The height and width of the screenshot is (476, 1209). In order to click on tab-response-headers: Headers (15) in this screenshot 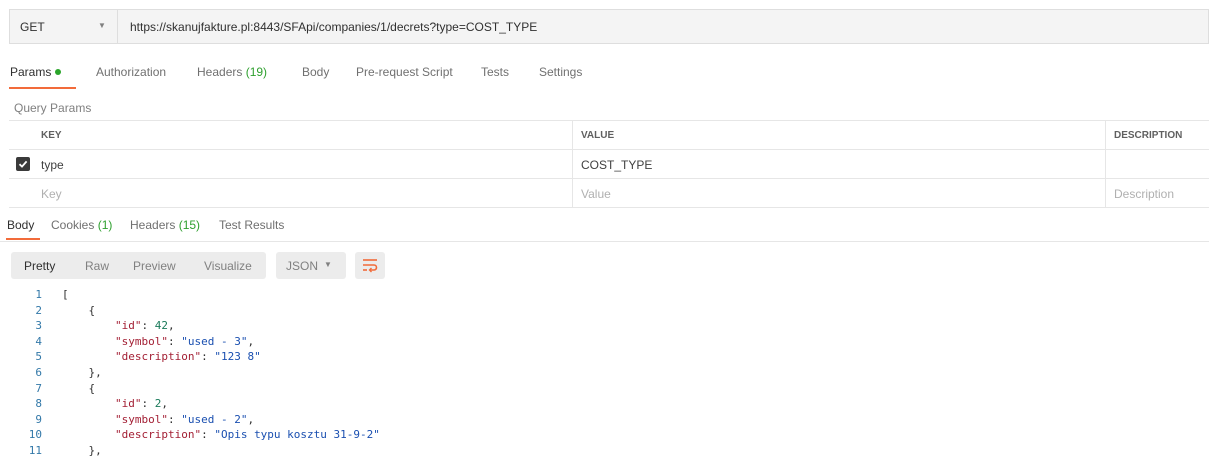, I will do `click(165, 225)`.